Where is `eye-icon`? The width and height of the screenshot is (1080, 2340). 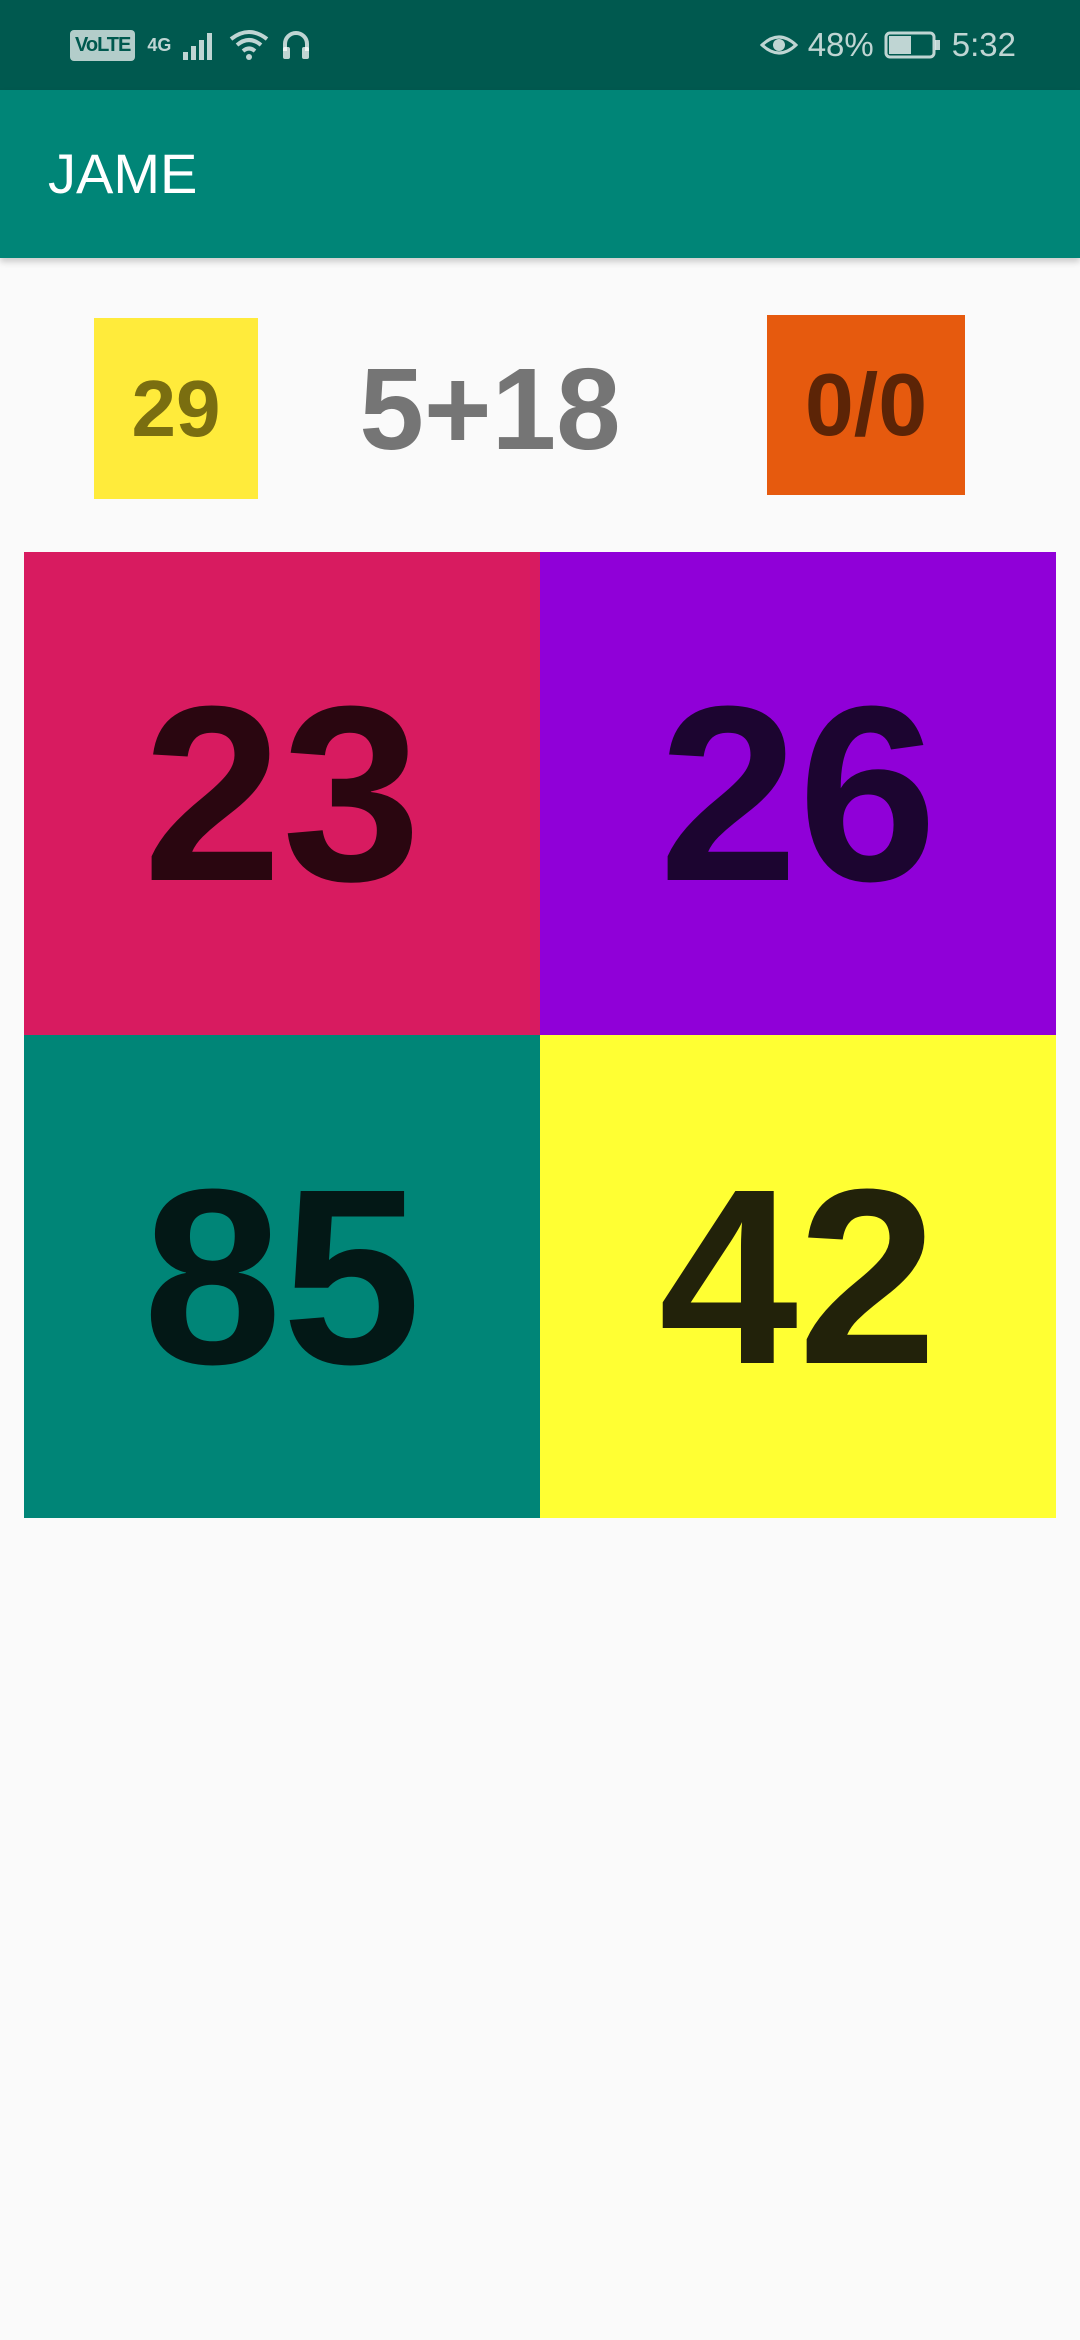
eye-icon is located at coordinates (778, 45).